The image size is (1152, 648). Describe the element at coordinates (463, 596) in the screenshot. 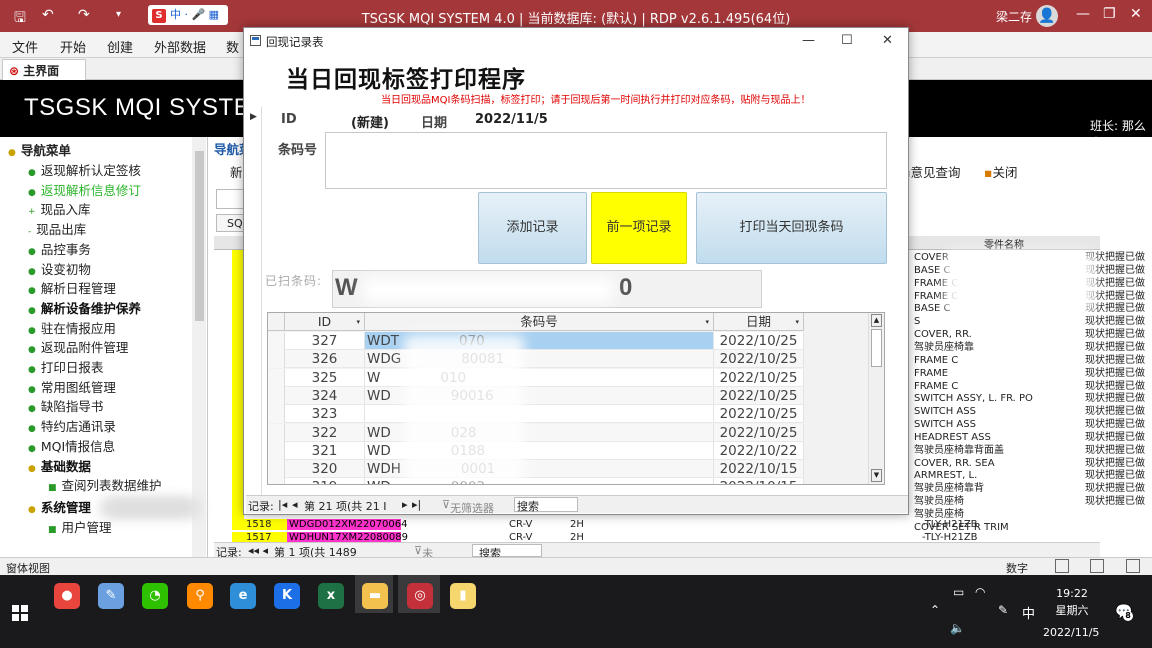

I see `notes-icon: ▮` at that location.